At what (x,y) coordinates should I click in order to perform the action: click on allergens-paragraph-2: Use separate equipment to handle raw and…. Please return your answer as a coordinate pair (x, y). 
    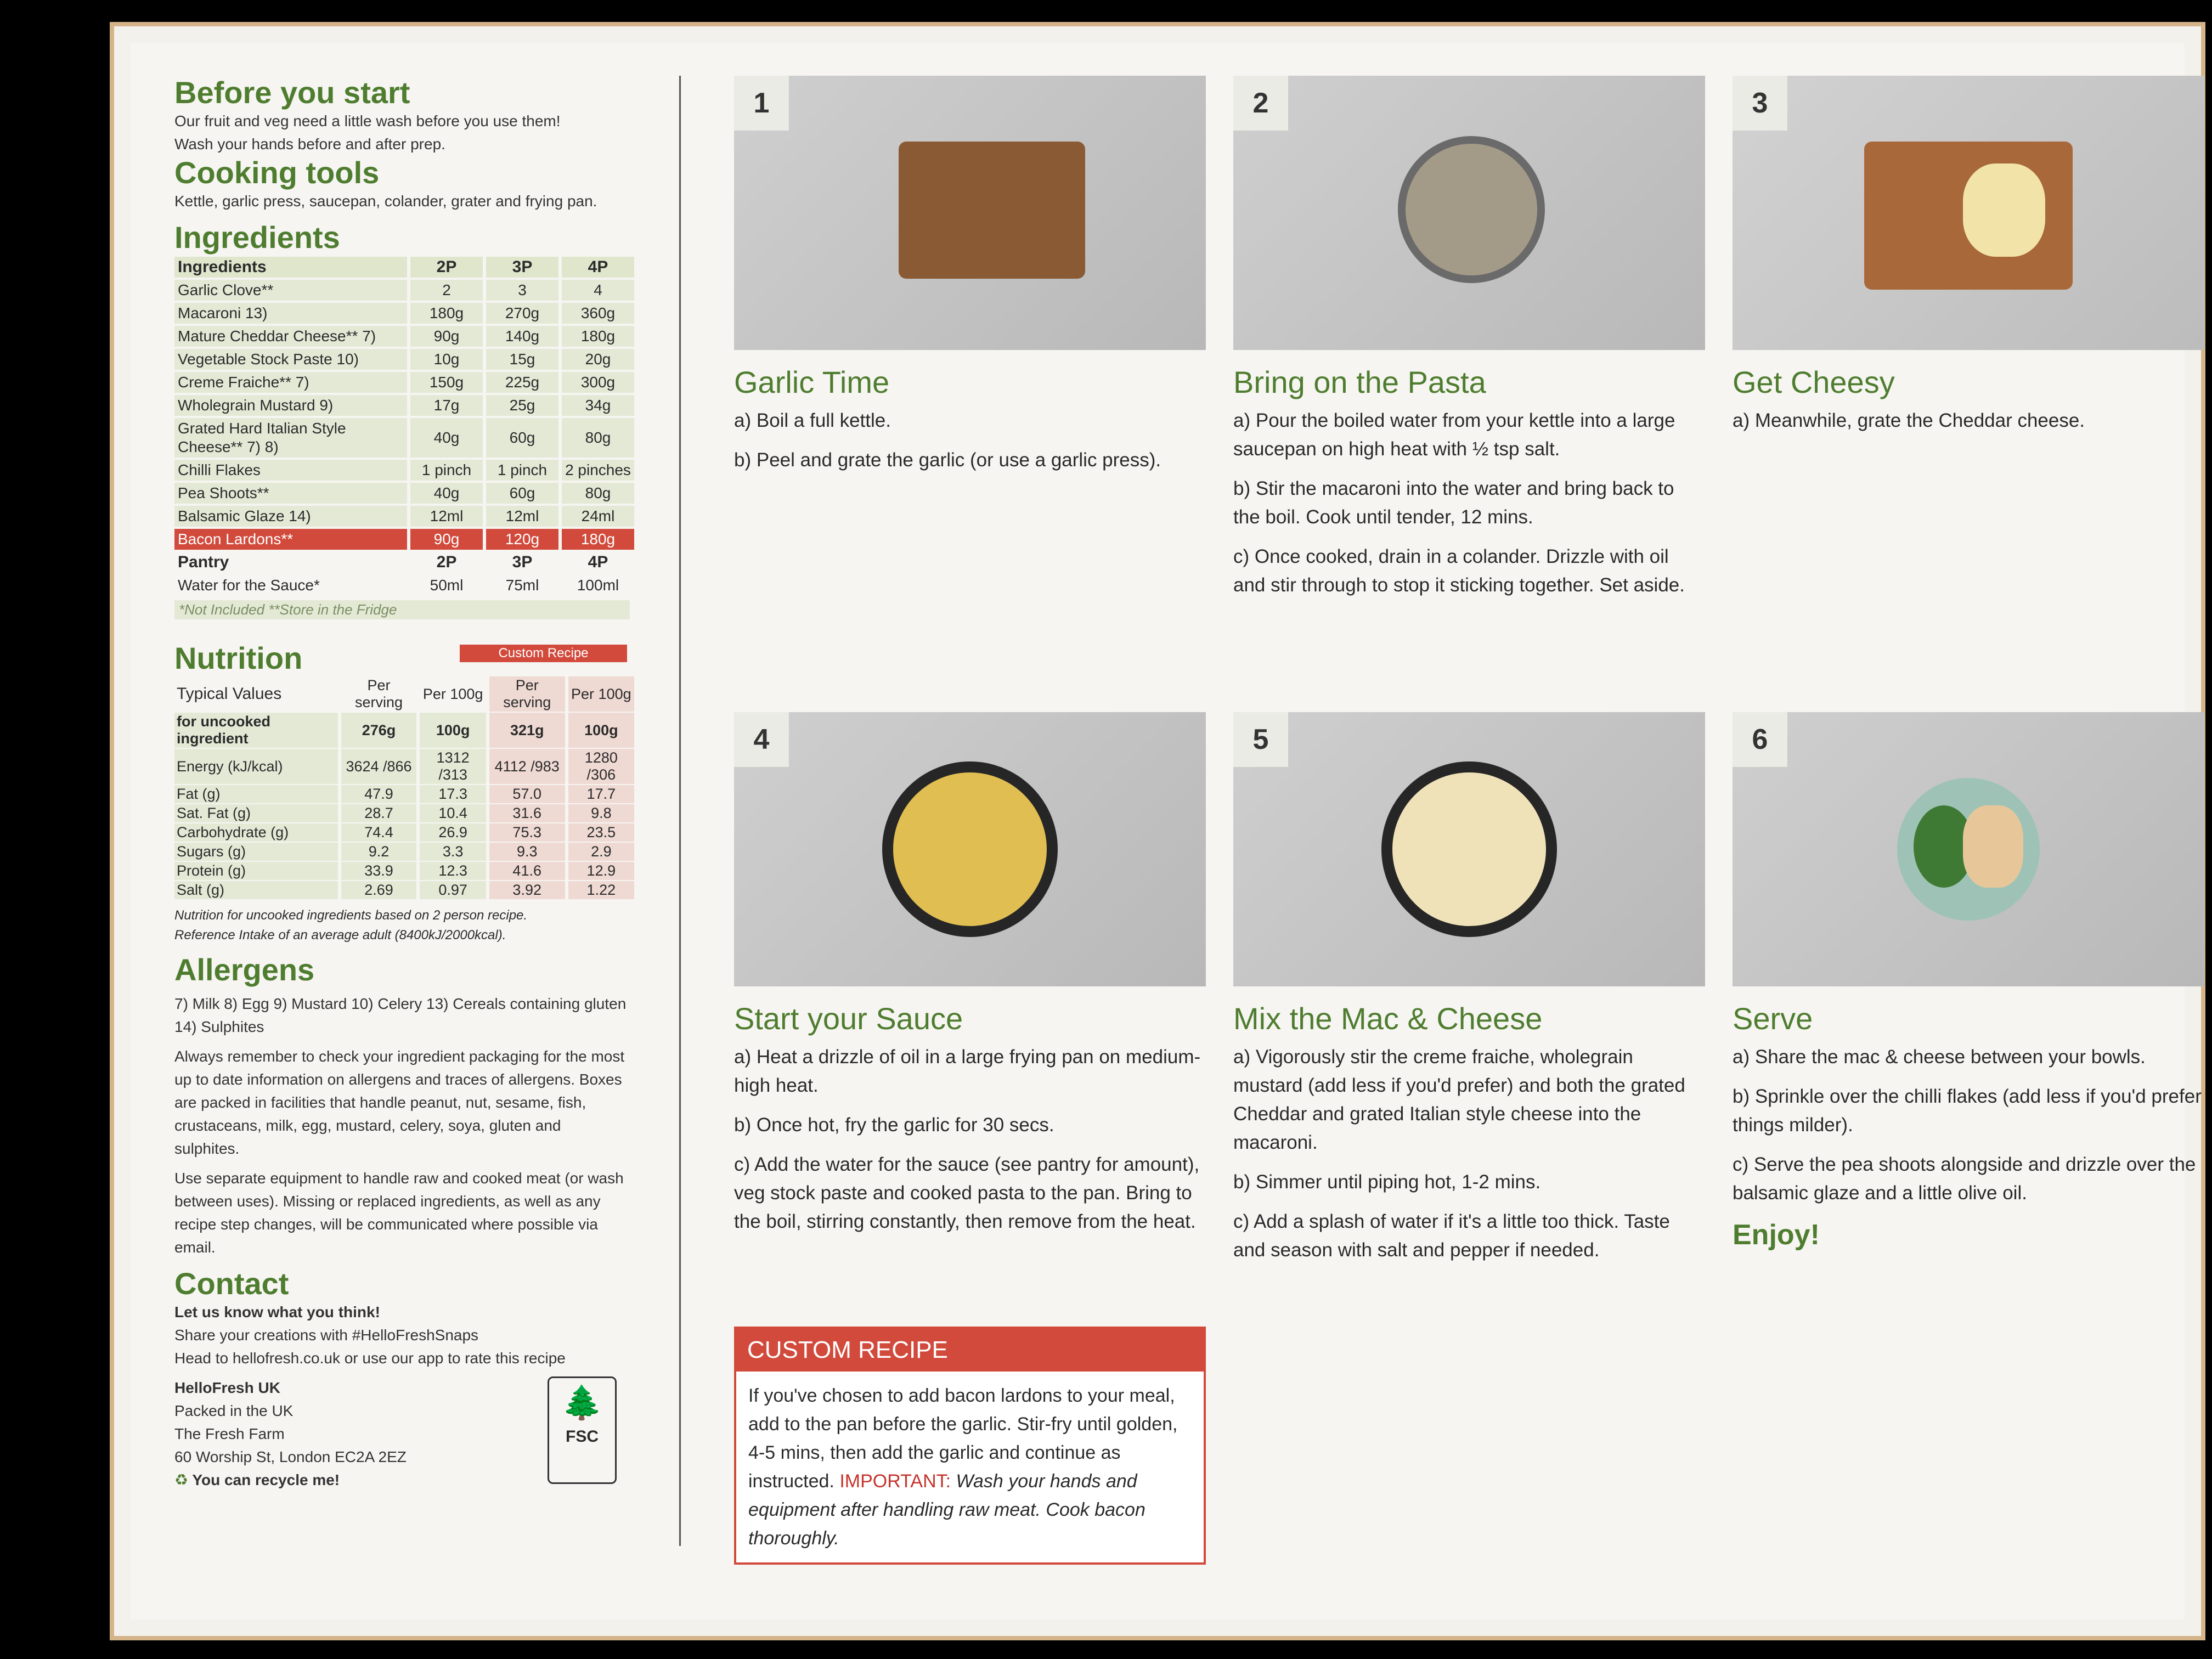
    Looking at the image, I should click on (399, 1213).